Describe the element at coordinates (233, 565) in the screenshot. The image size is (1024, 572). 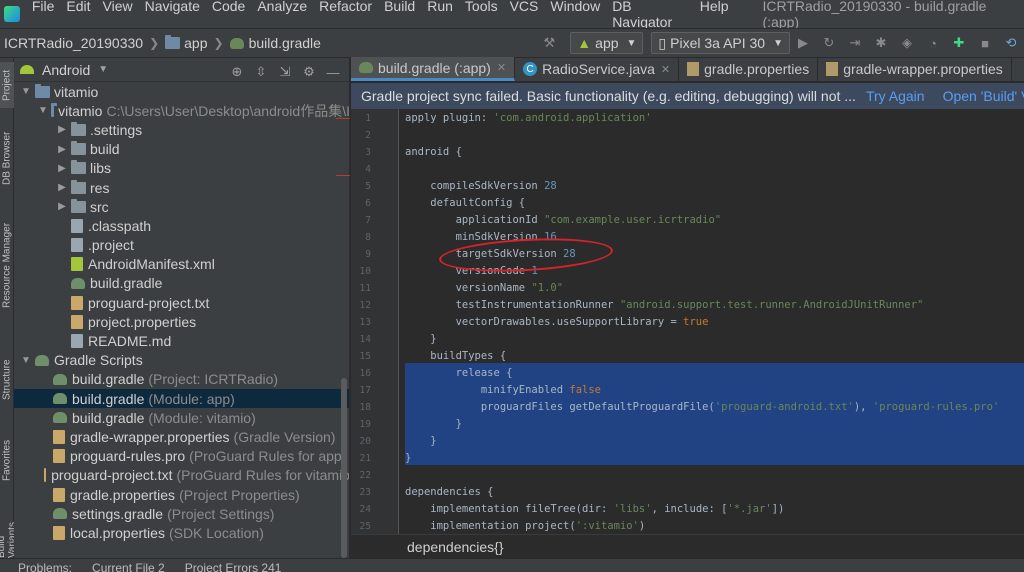
I see `bottom-tab: Project Errors 241` at that location.